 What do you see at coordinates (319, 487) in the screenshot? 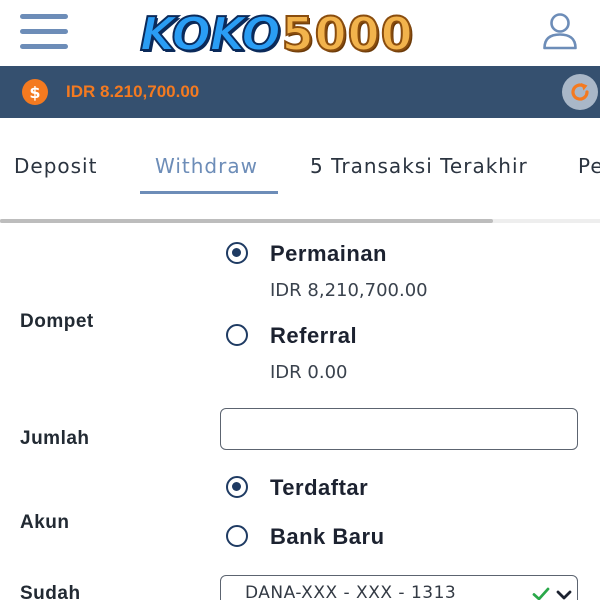
I see `option-terdaftar-label: Terdaftar` at bounding box center [319, 487].